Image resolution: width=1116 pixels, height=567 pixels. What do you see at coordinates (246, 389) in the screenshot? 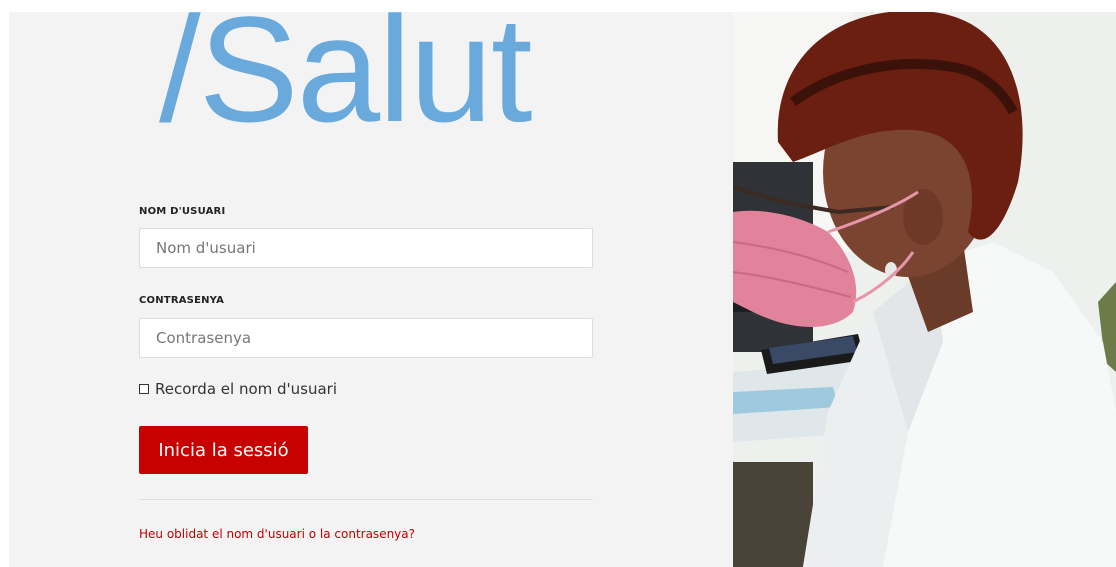
I see `remember-label: Recorda el nom d'usuari` at bounding box center [246, 389].